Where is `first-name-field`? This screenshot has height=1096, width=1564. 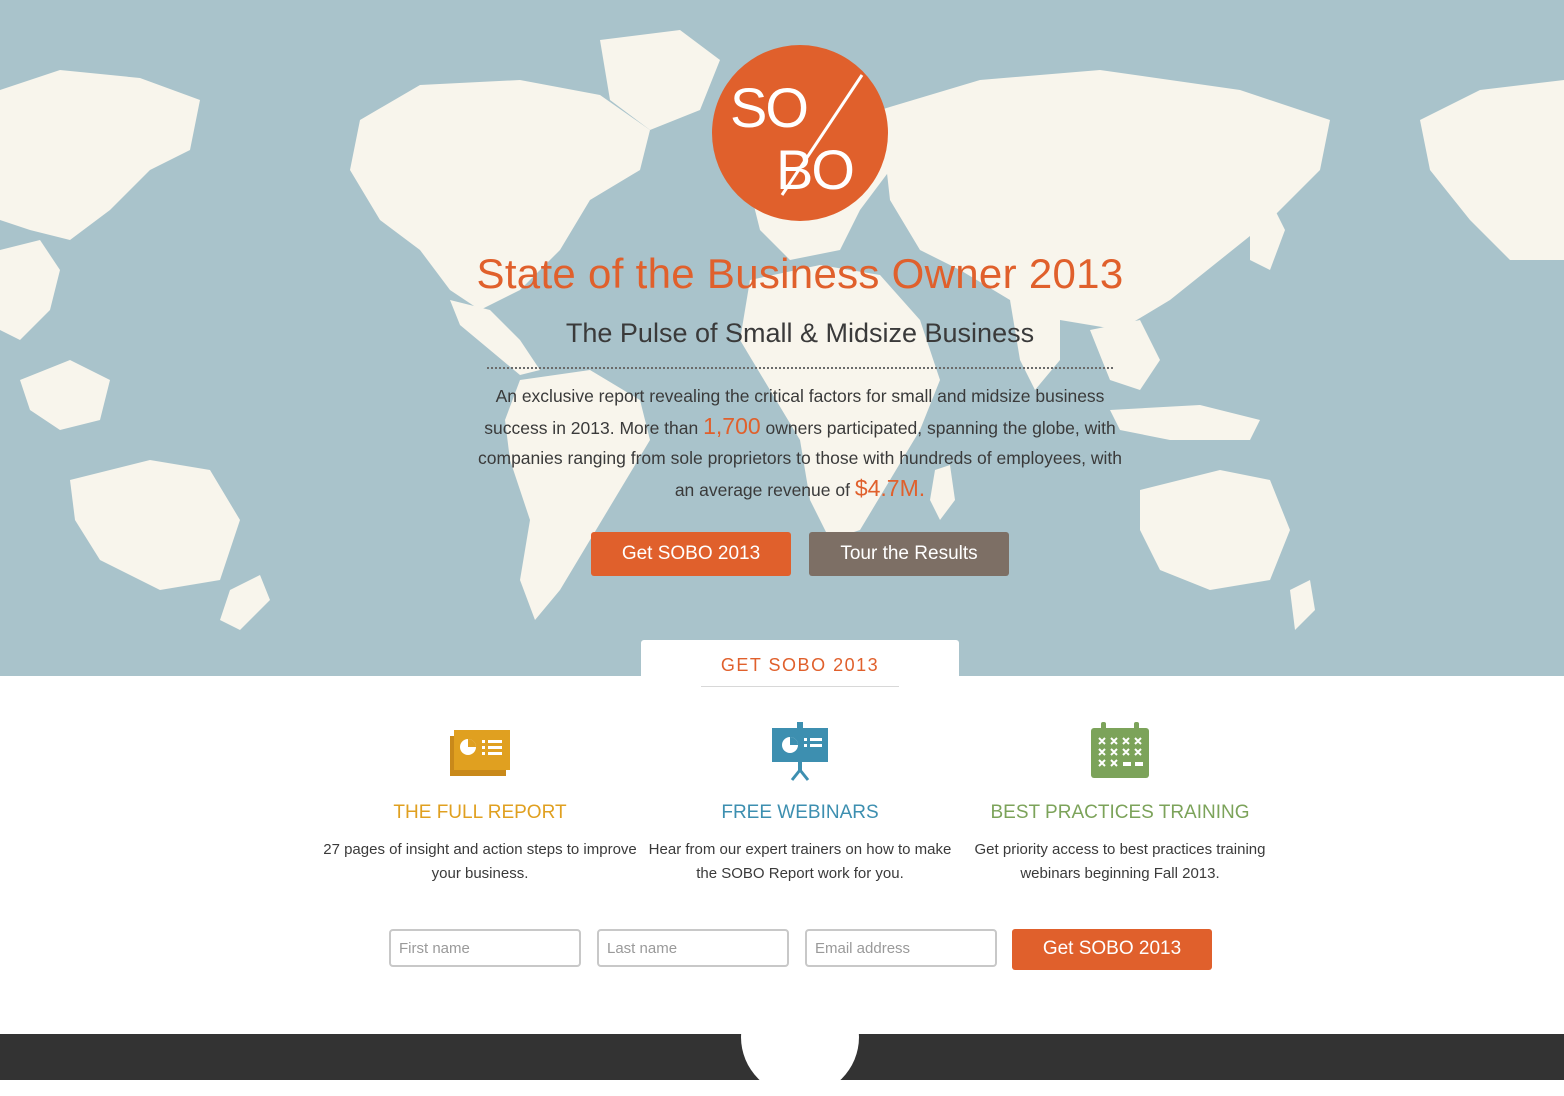 first-name-field is located at coordinates (485, 948).